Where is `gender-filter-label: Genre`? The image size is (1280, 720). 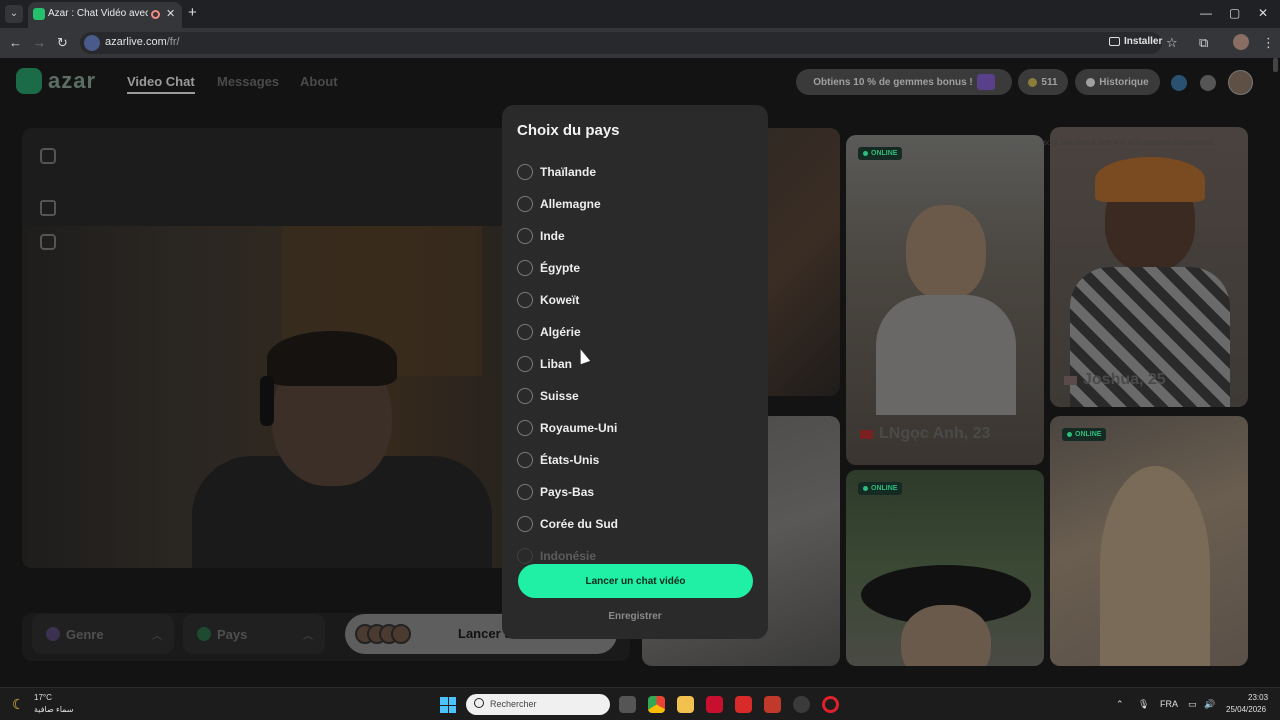
gender-filter-label: Genre is located at coordinates (85, 634).